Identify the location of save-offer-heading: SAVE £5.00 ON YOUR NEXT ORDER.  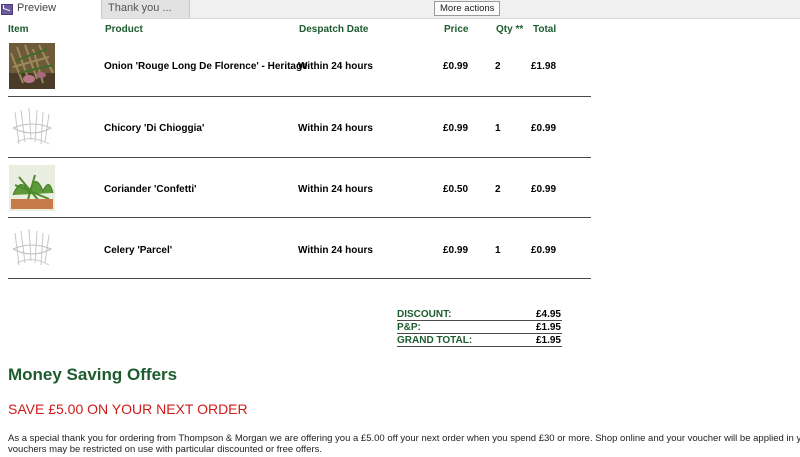
(128, 409).